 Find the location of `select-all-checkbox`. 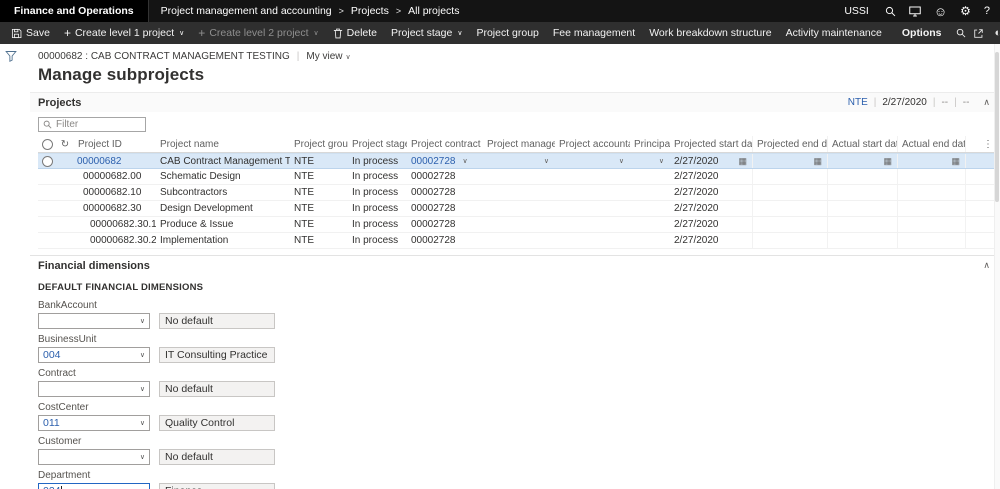

select-all-checkbox is located at coordinates (47, 144).